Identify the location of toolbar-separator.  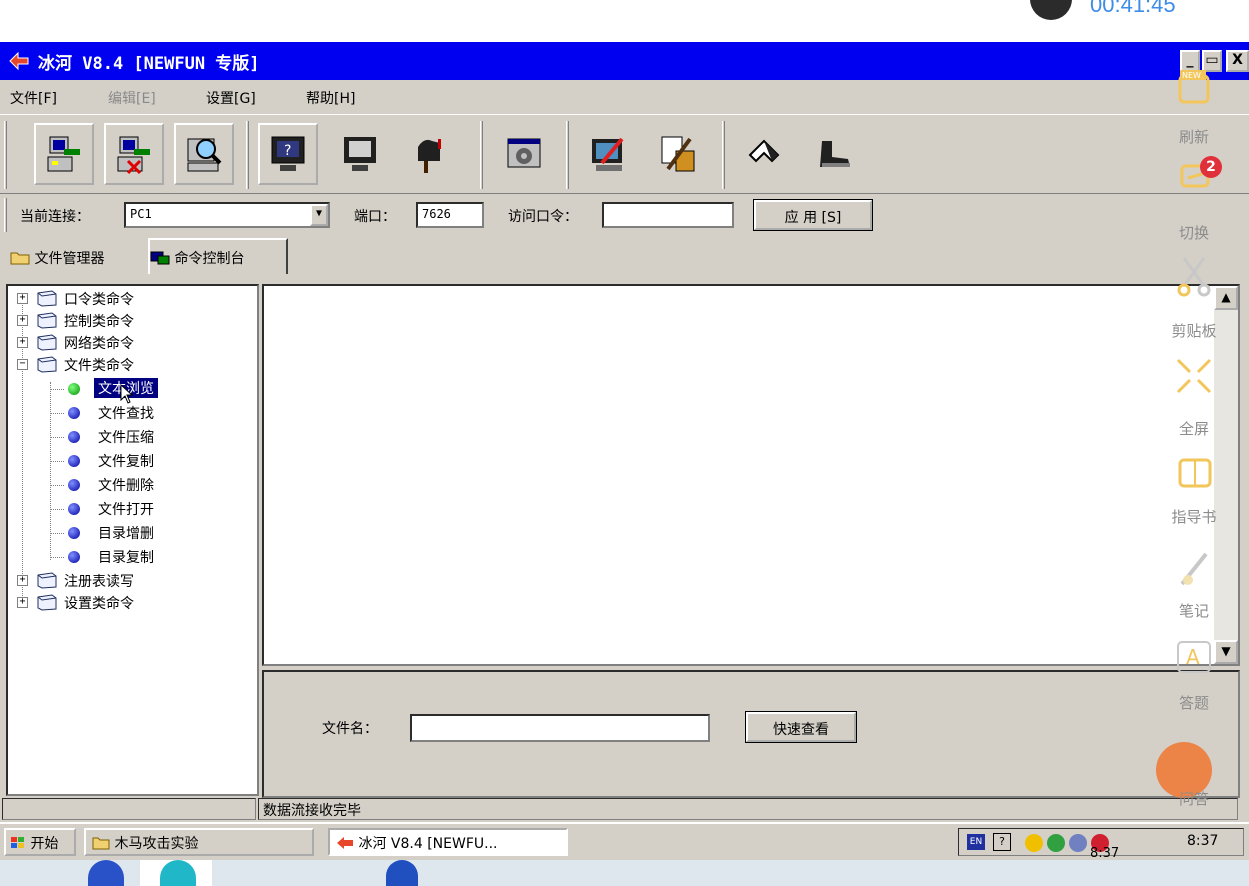
(247, 155).